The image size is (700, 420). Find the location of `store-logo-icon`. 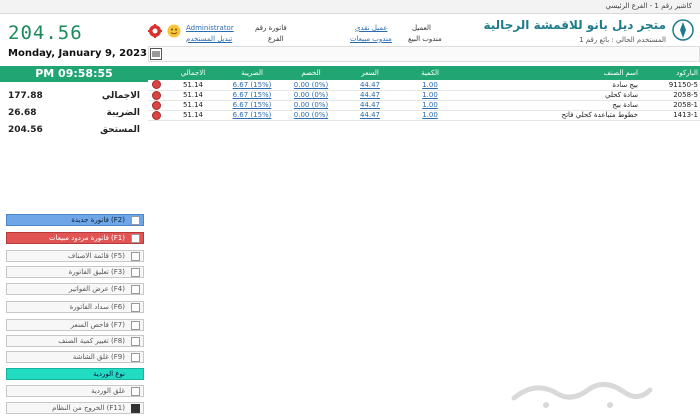

store-logo-icon is located at coordinates (683, 30).